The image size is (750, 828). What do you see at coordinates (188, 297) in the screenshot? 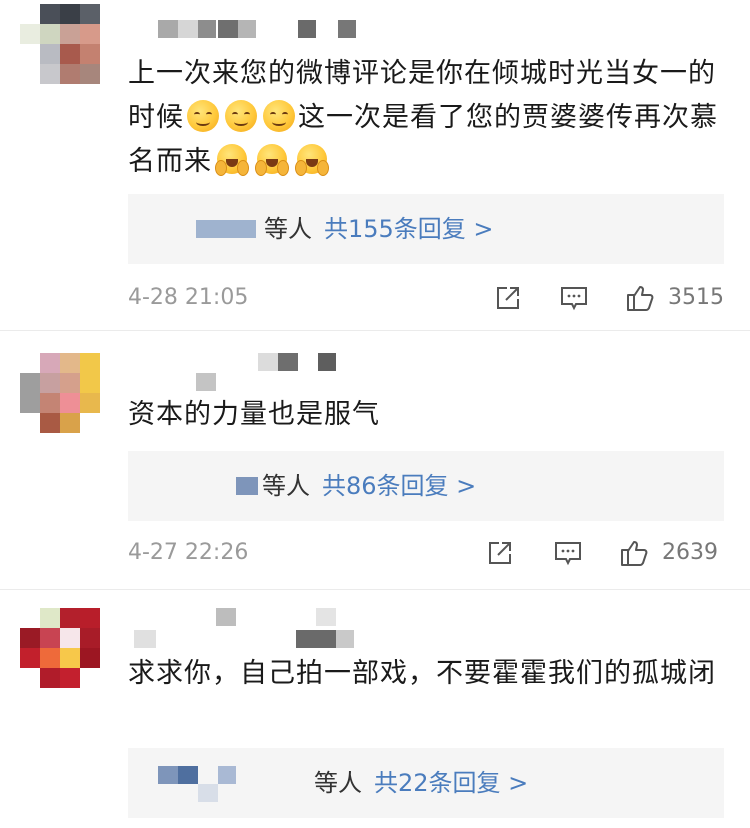
I see `comment-date: 4-28 21:05` at bounding box center [188, 297].